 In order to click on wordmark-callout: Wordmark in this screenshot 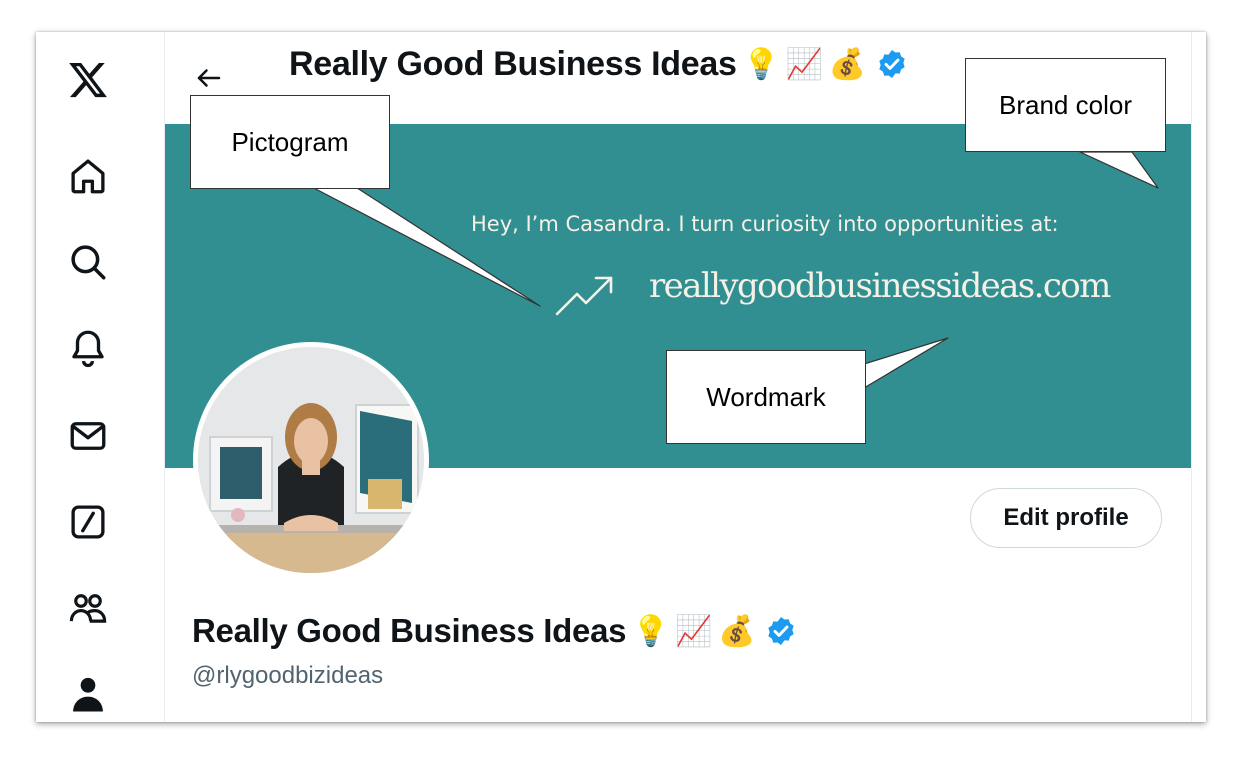, I will do `click(766, 397)`.